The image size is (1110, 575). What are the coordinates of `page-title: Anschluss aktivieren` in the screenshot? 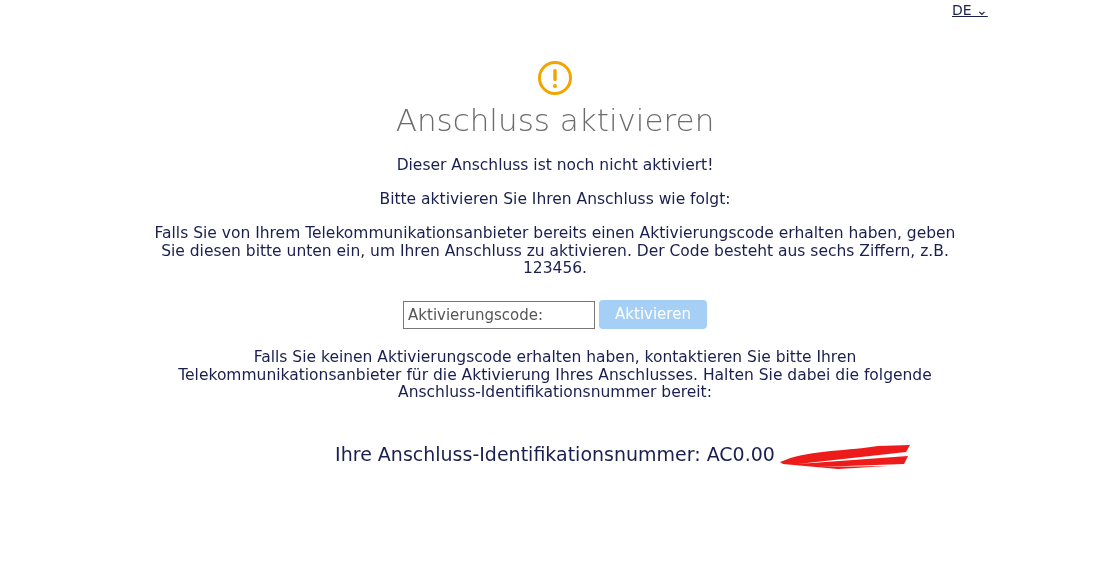 It's located at (555, 121).